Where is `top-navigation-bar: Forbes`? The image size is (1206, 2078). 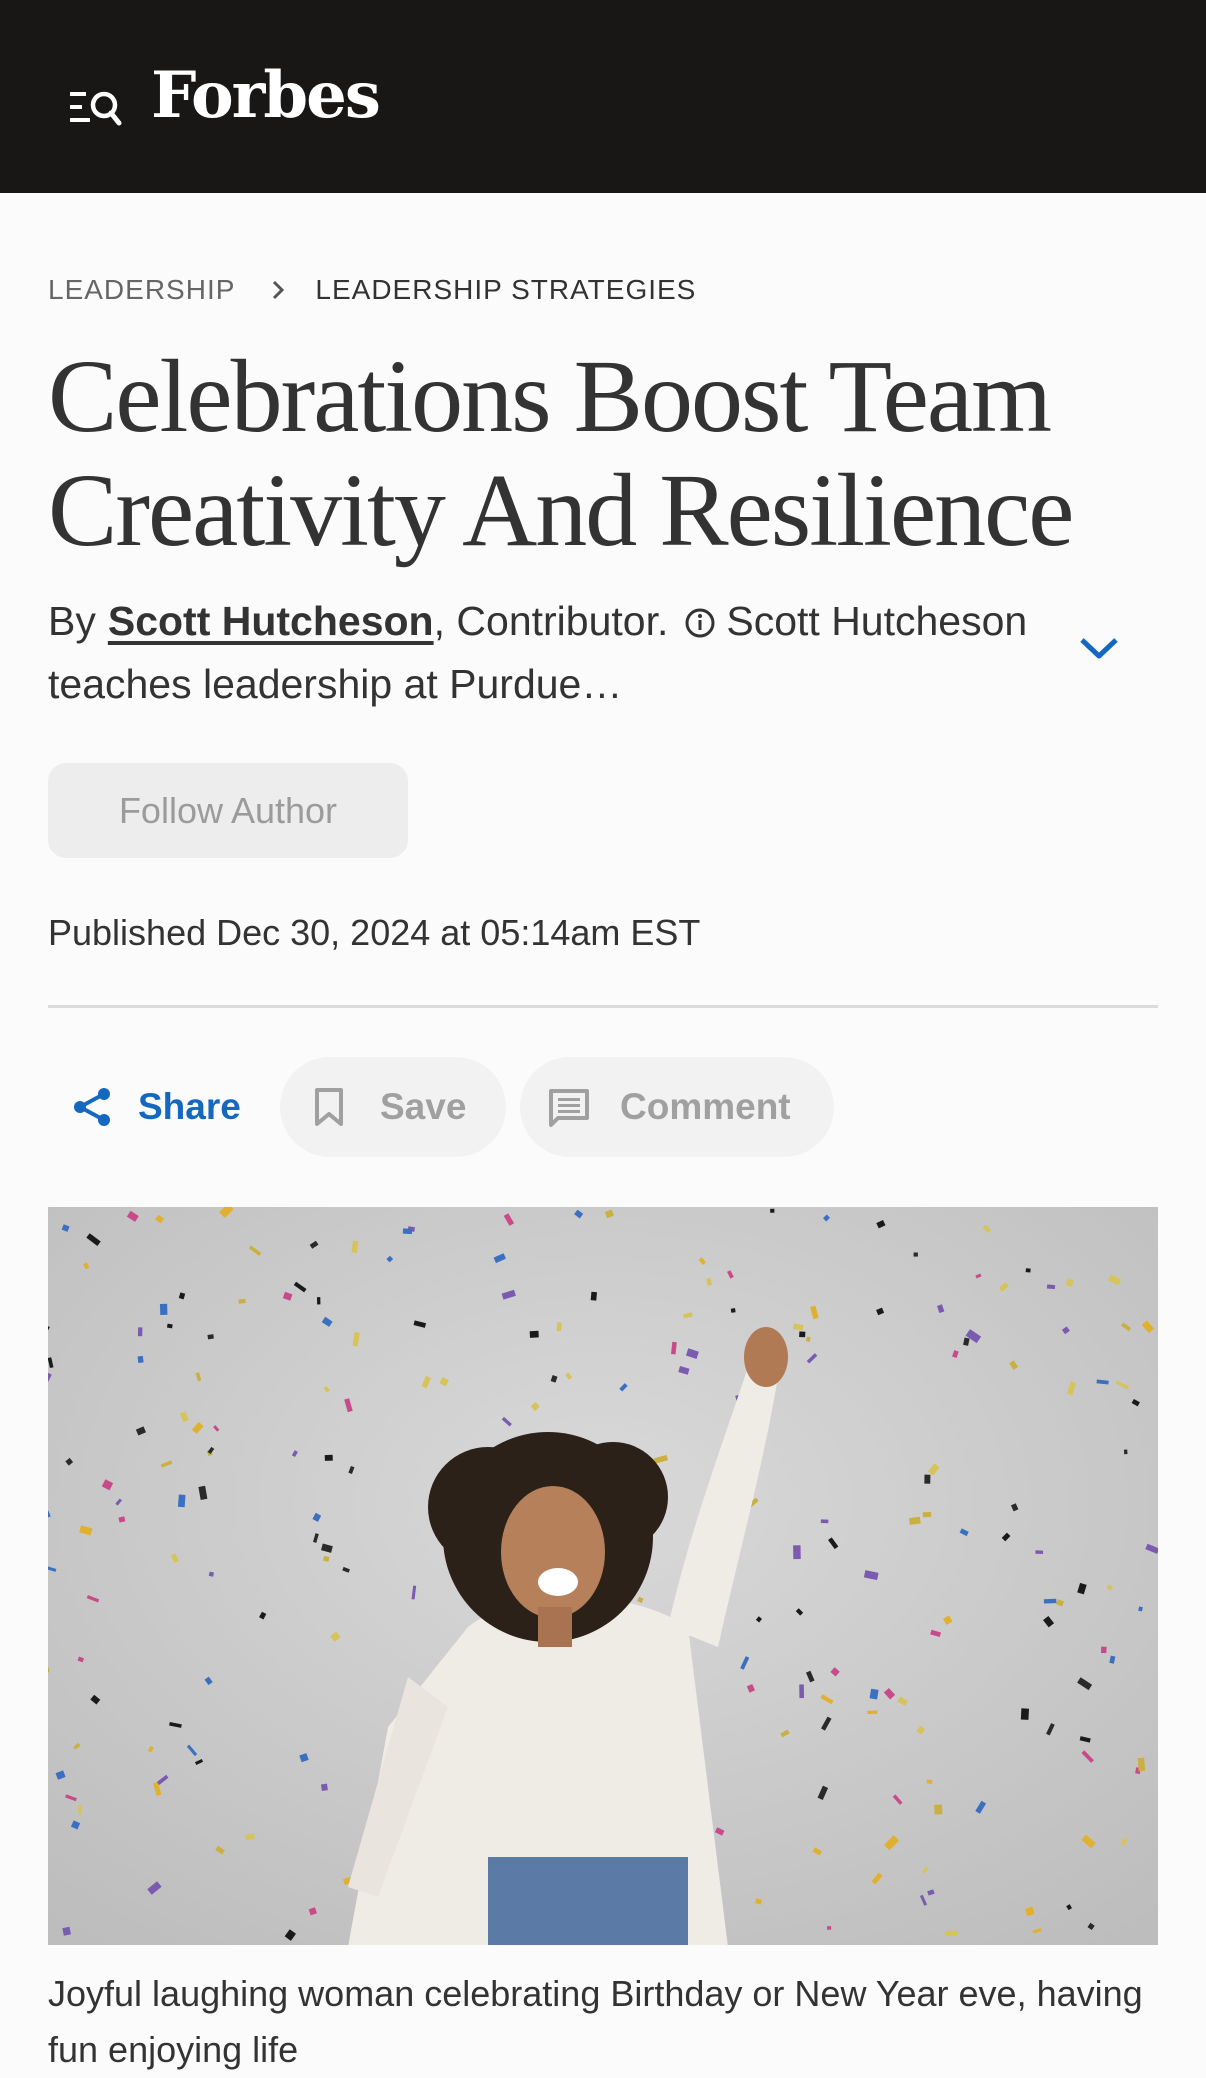
top-navigation-bar: Forbes is located at coordinates (603, 96).